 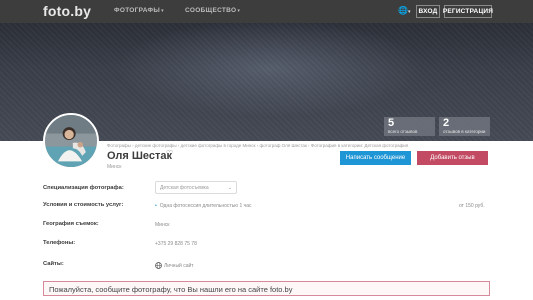 I want to click on language-selector: 🌐▾, so click(x=404, y=10).